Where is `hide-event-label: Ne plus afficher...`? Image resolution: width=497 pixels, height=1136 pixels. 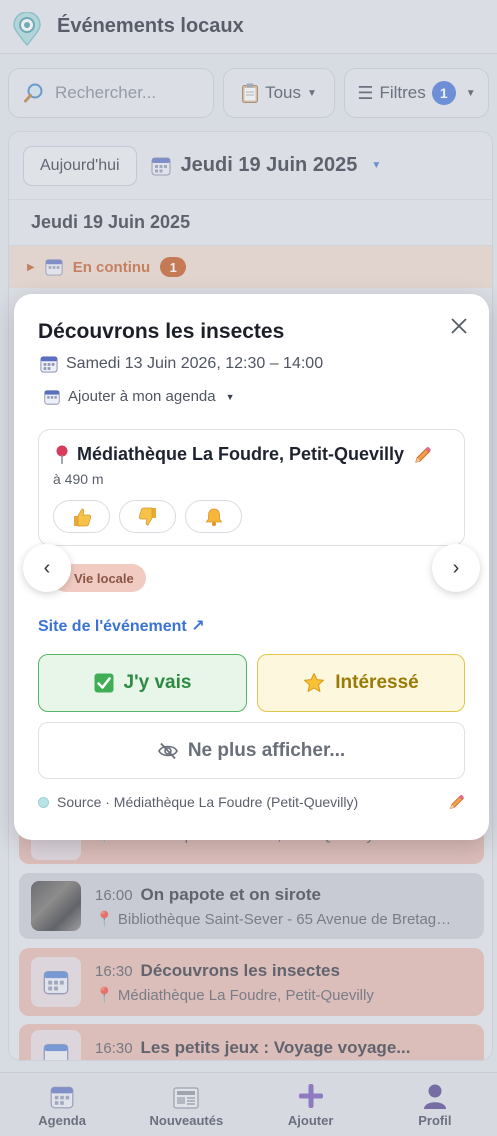 hide-event-label: Ne plus afficher... is located at coordinates (266, 750).